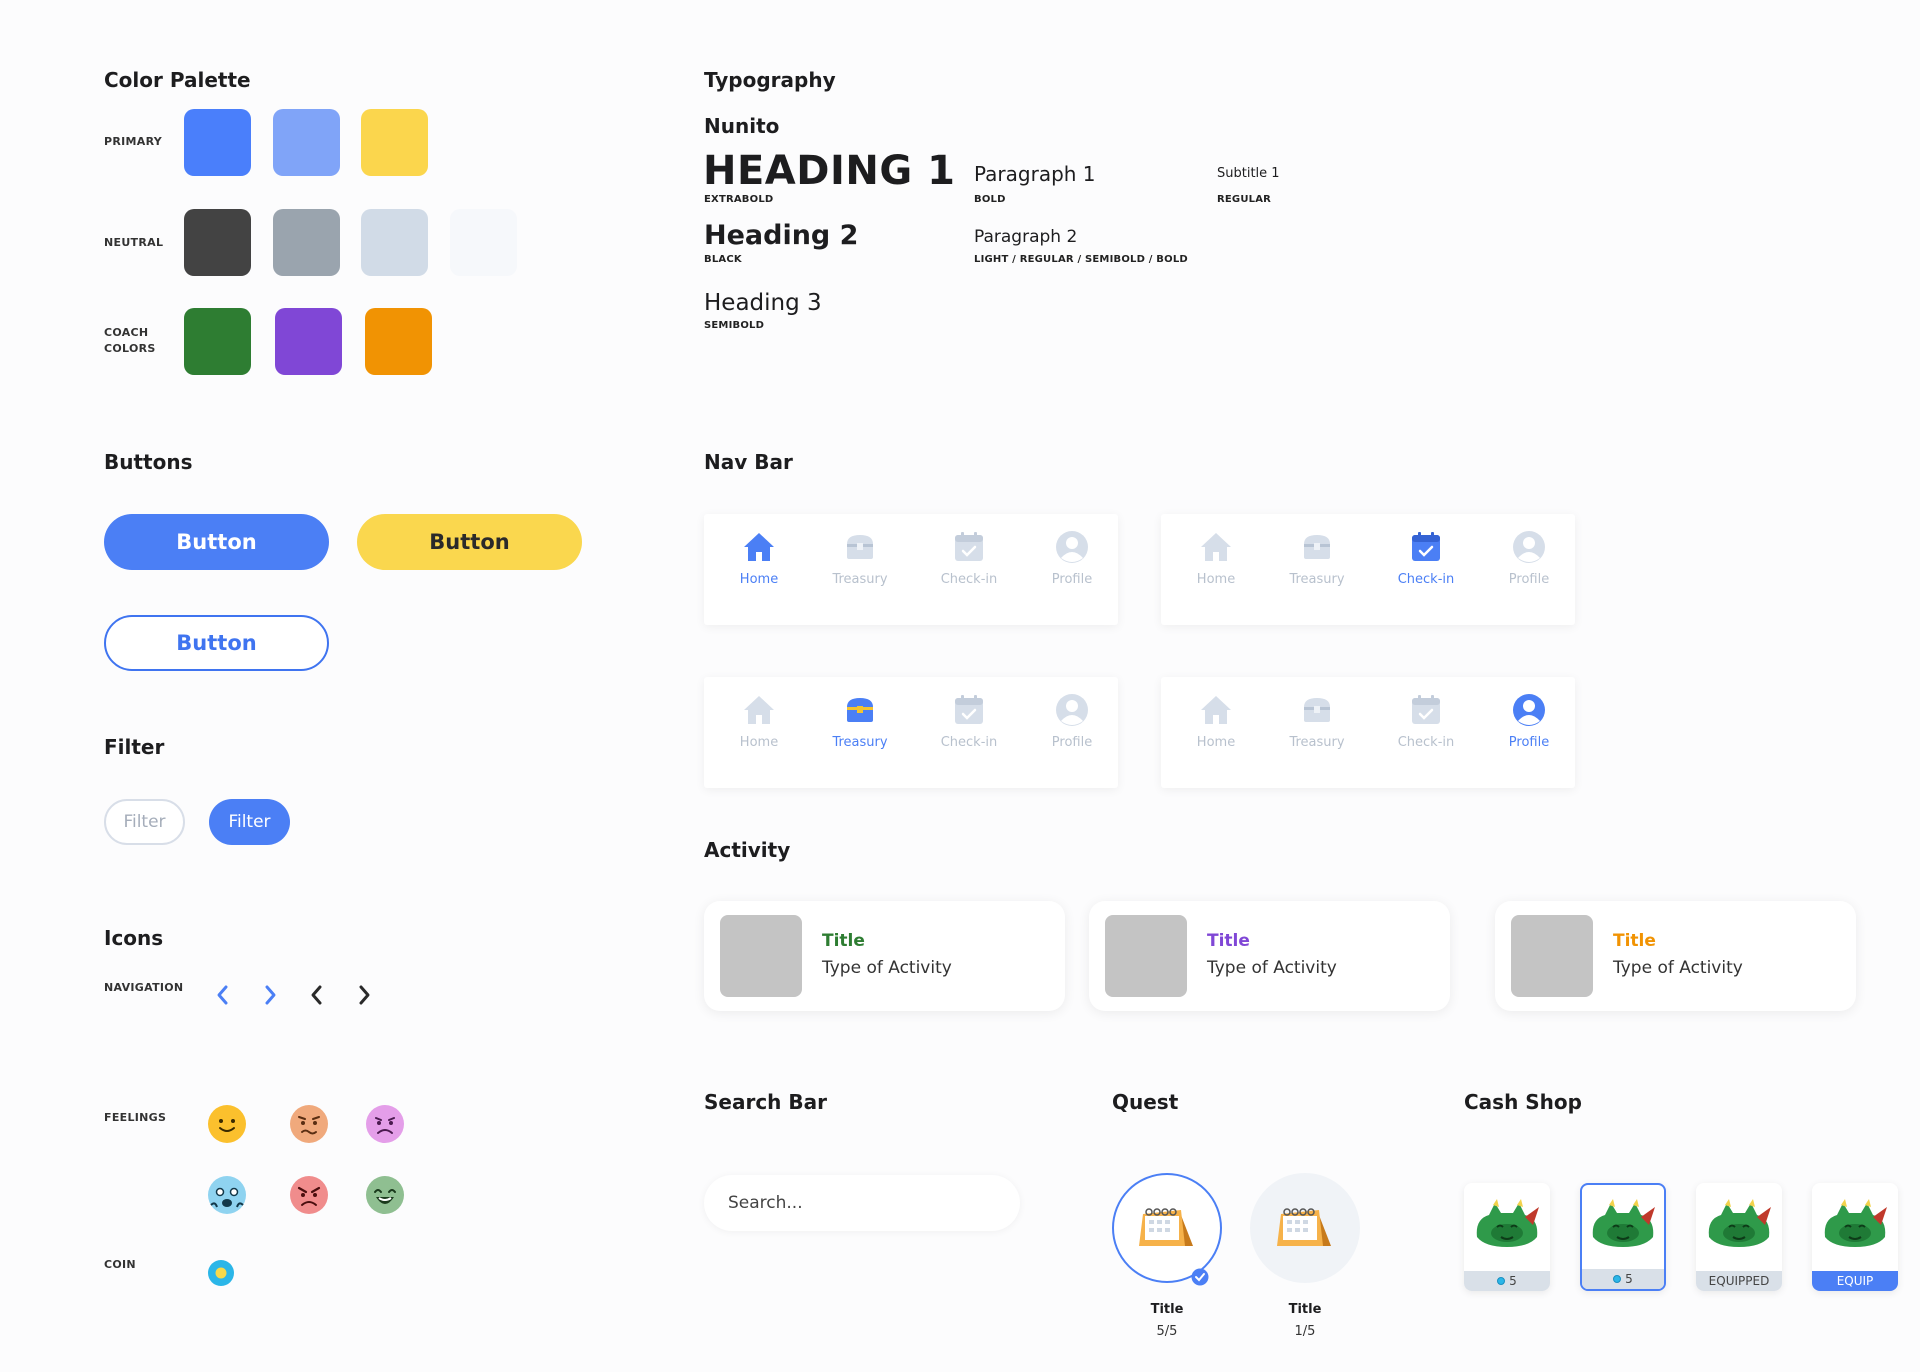  I want to click on navbar-title: Nav Bar, so click(748, 462).